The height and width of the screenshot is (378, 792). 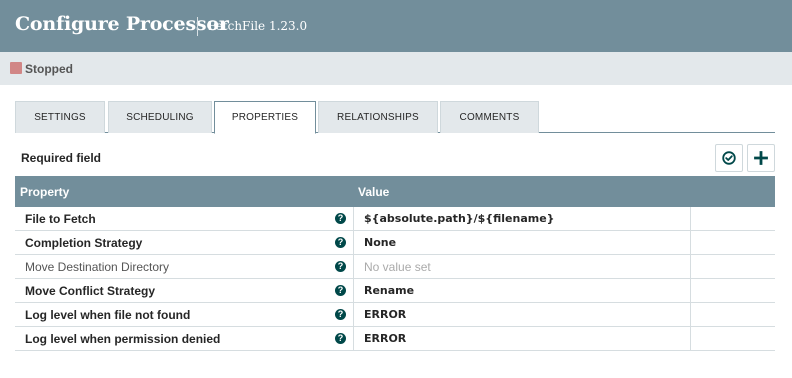 What do you see at coordinates (396, 26) in the screenshot?
I see `dialog-header: Configure Processor FetchFile 1.23.0` at bounding box center [396, 26].